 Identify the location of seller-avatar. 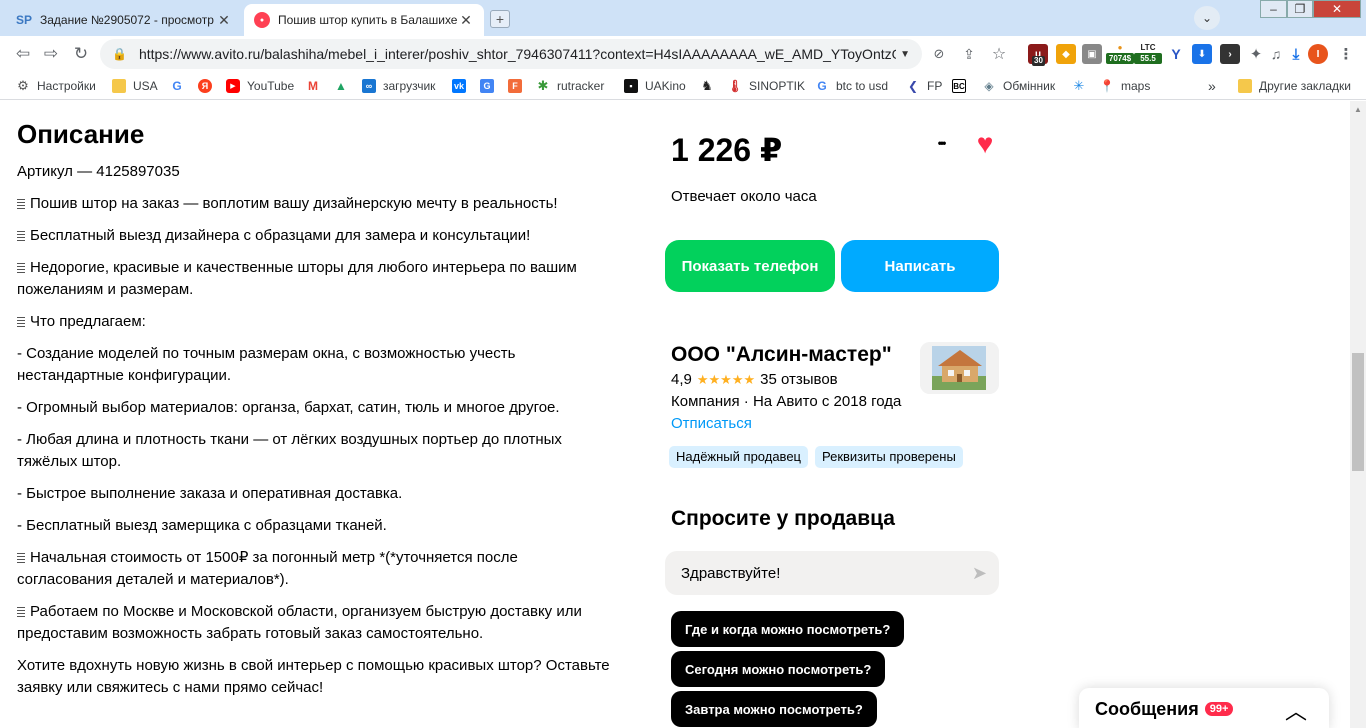
(959, 368).